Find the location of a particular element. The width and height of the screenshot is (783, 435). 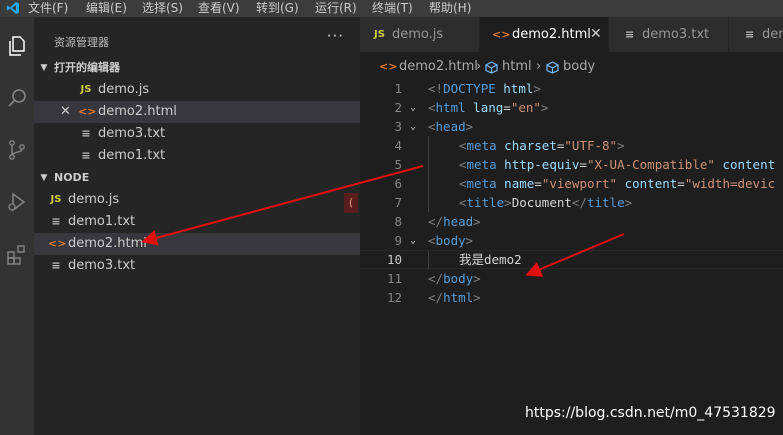

line-number: 6 is located at coordinates (398, 183).